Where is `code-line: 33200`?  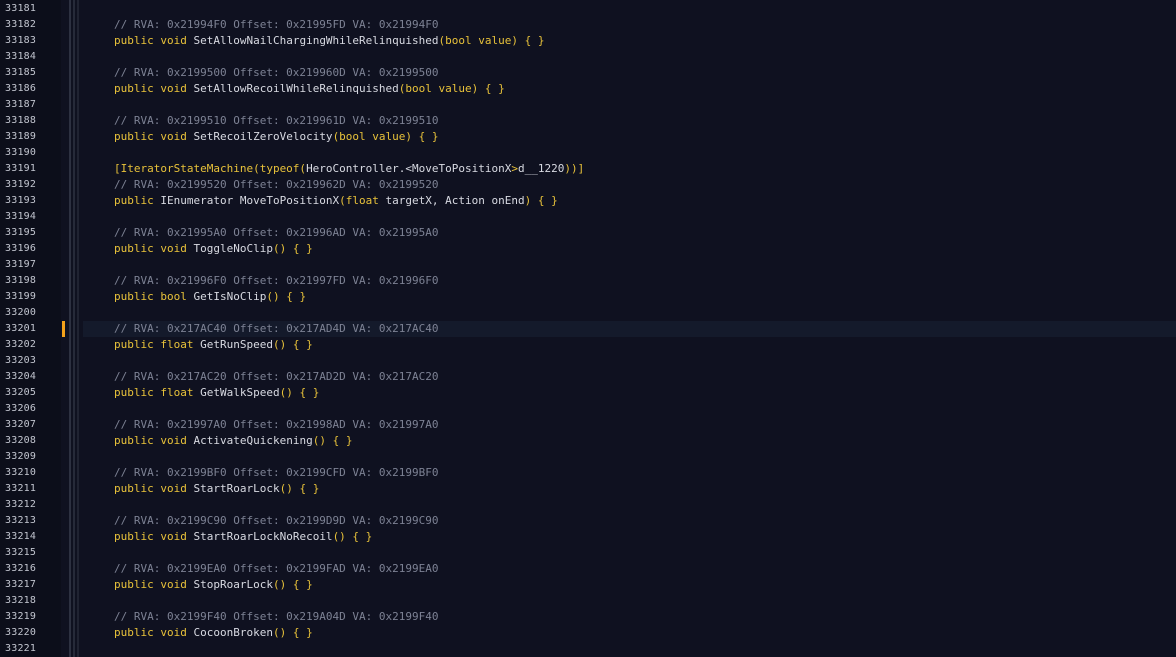
code-line: 33200 is located at coordinates (588, 313).